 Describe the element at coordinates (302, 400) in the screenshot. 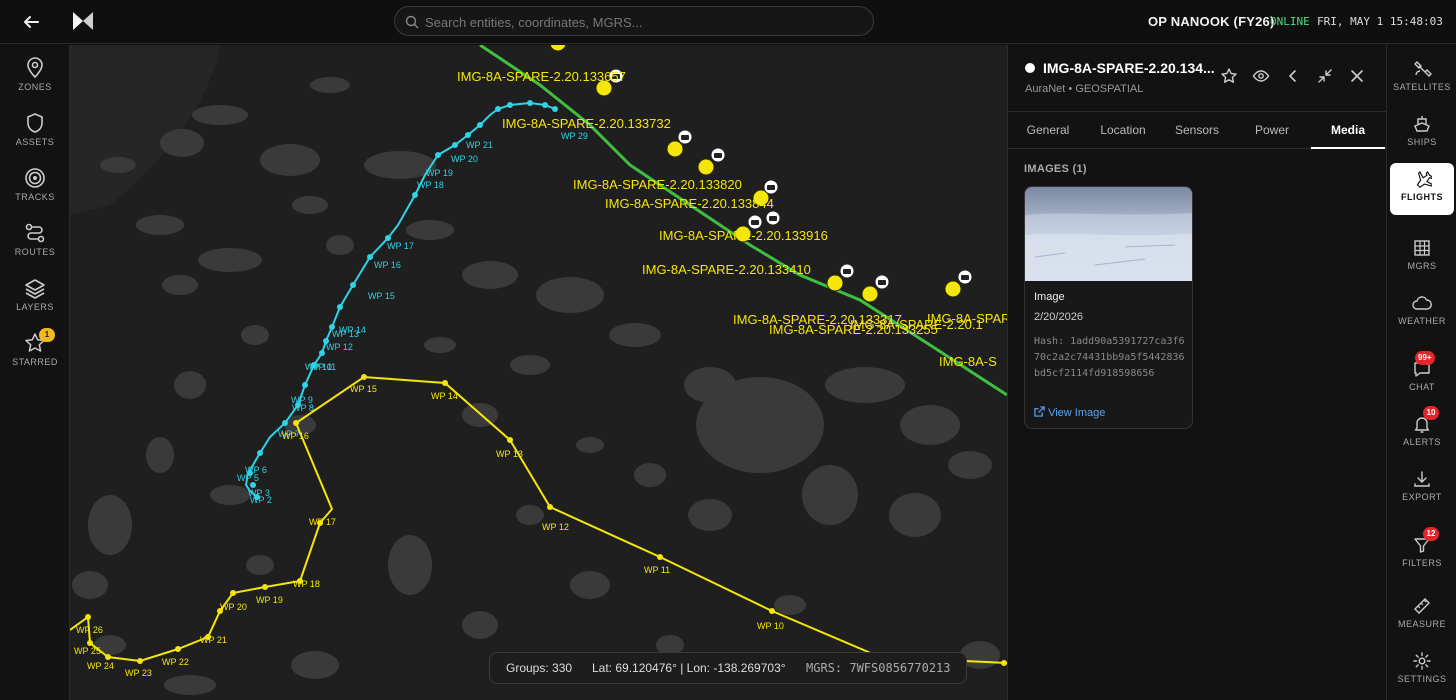

I see `wp-label: WP 9` at that location.